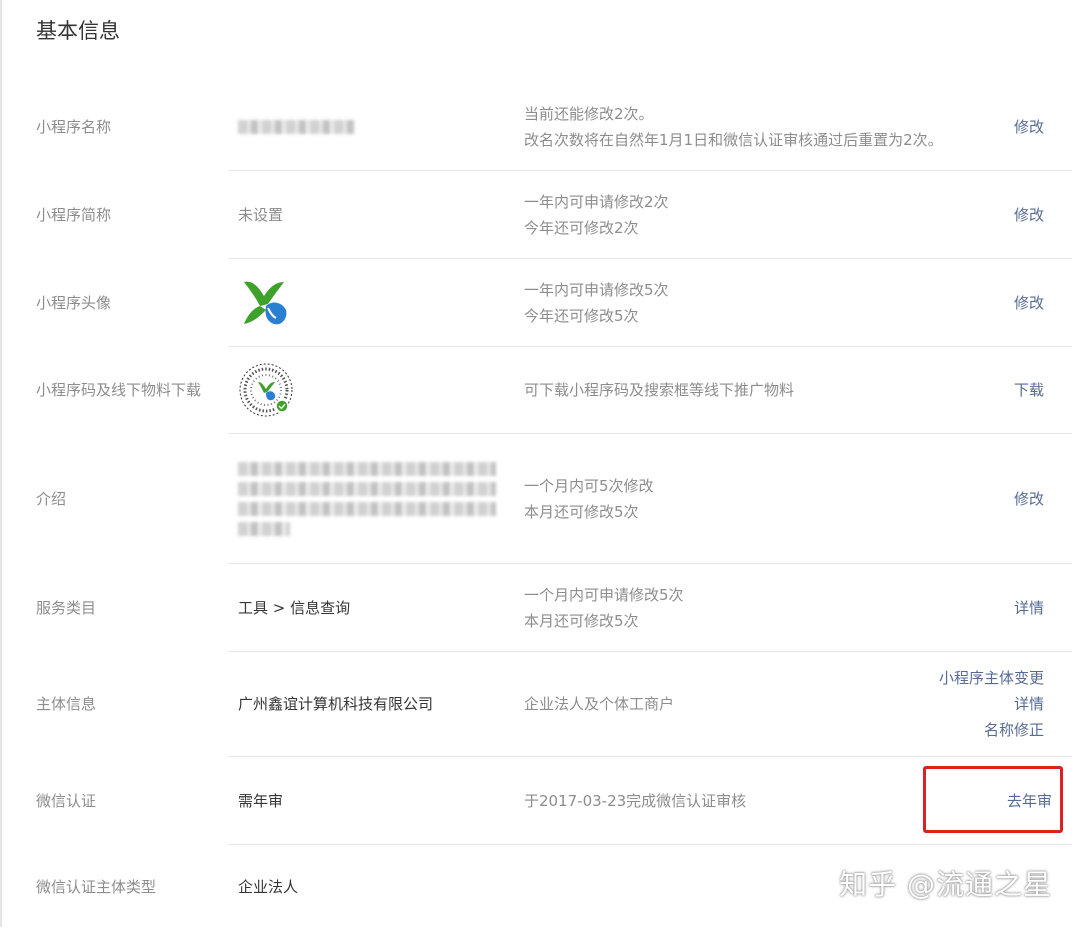 The height and width of the screenshot is (929, 1080). What do you see at coordinates (581, 315) in the screenshot?
I see `desc-line: 今年还可修改5次` at bounding box center [581, 315].